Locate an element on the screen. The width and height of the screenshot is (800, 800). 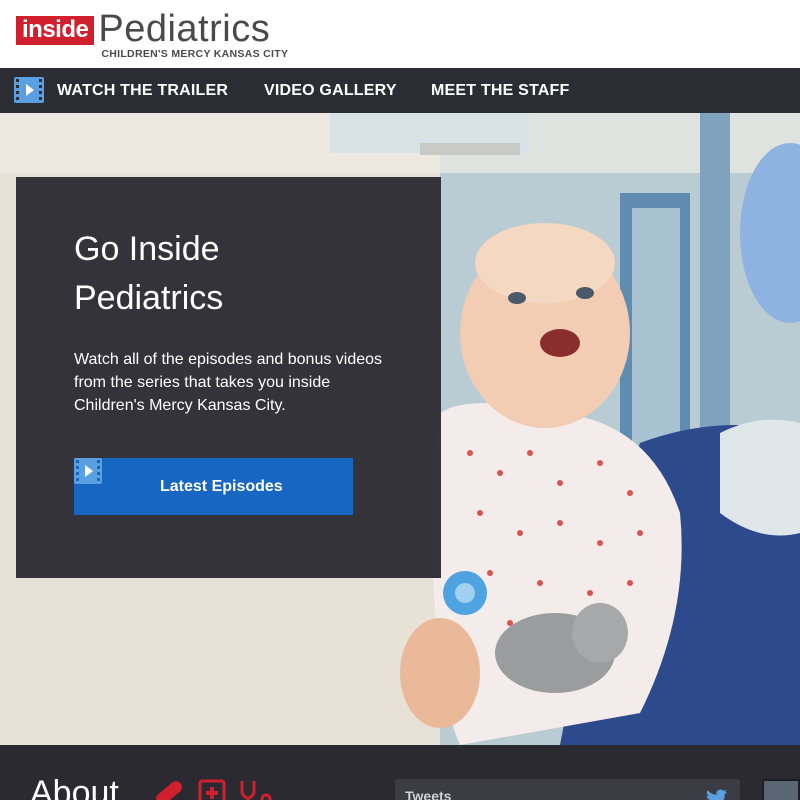
side-thumbnail is located at coordinates (781, 789).